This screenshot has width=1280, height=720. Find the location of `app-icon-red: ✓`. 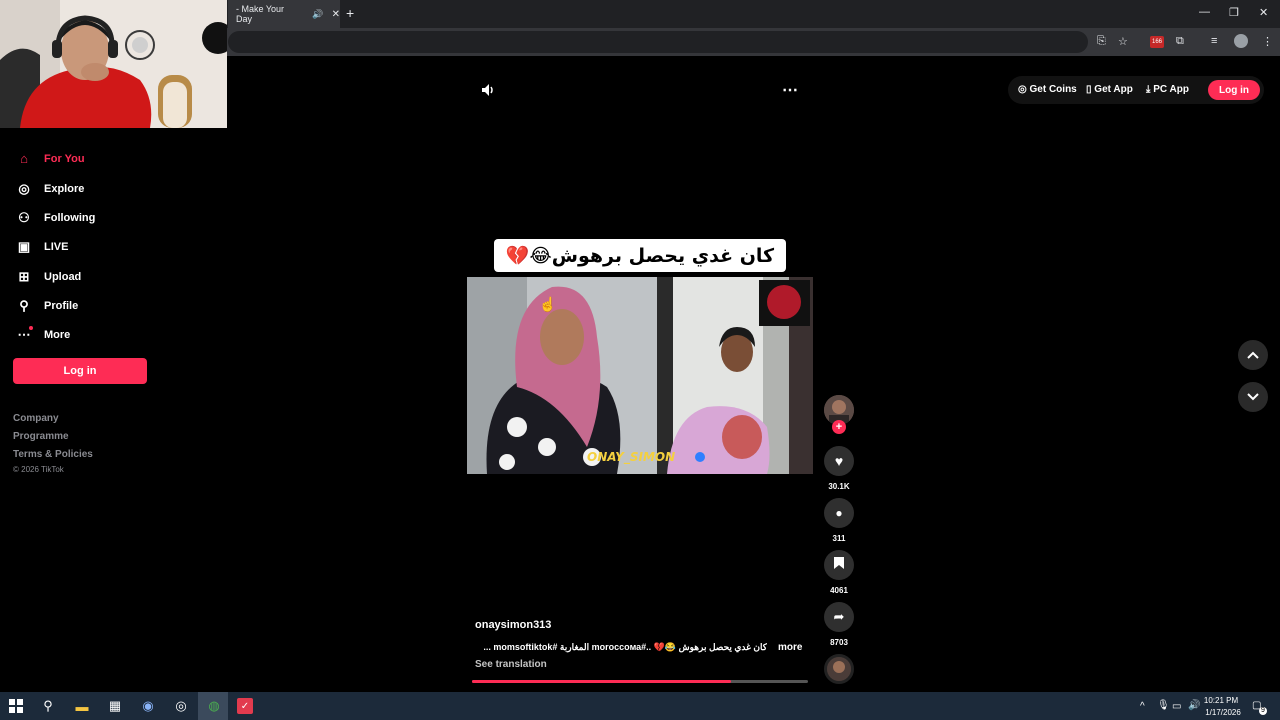

app-icon-red: ✓ is located at coordinates (245, 706).